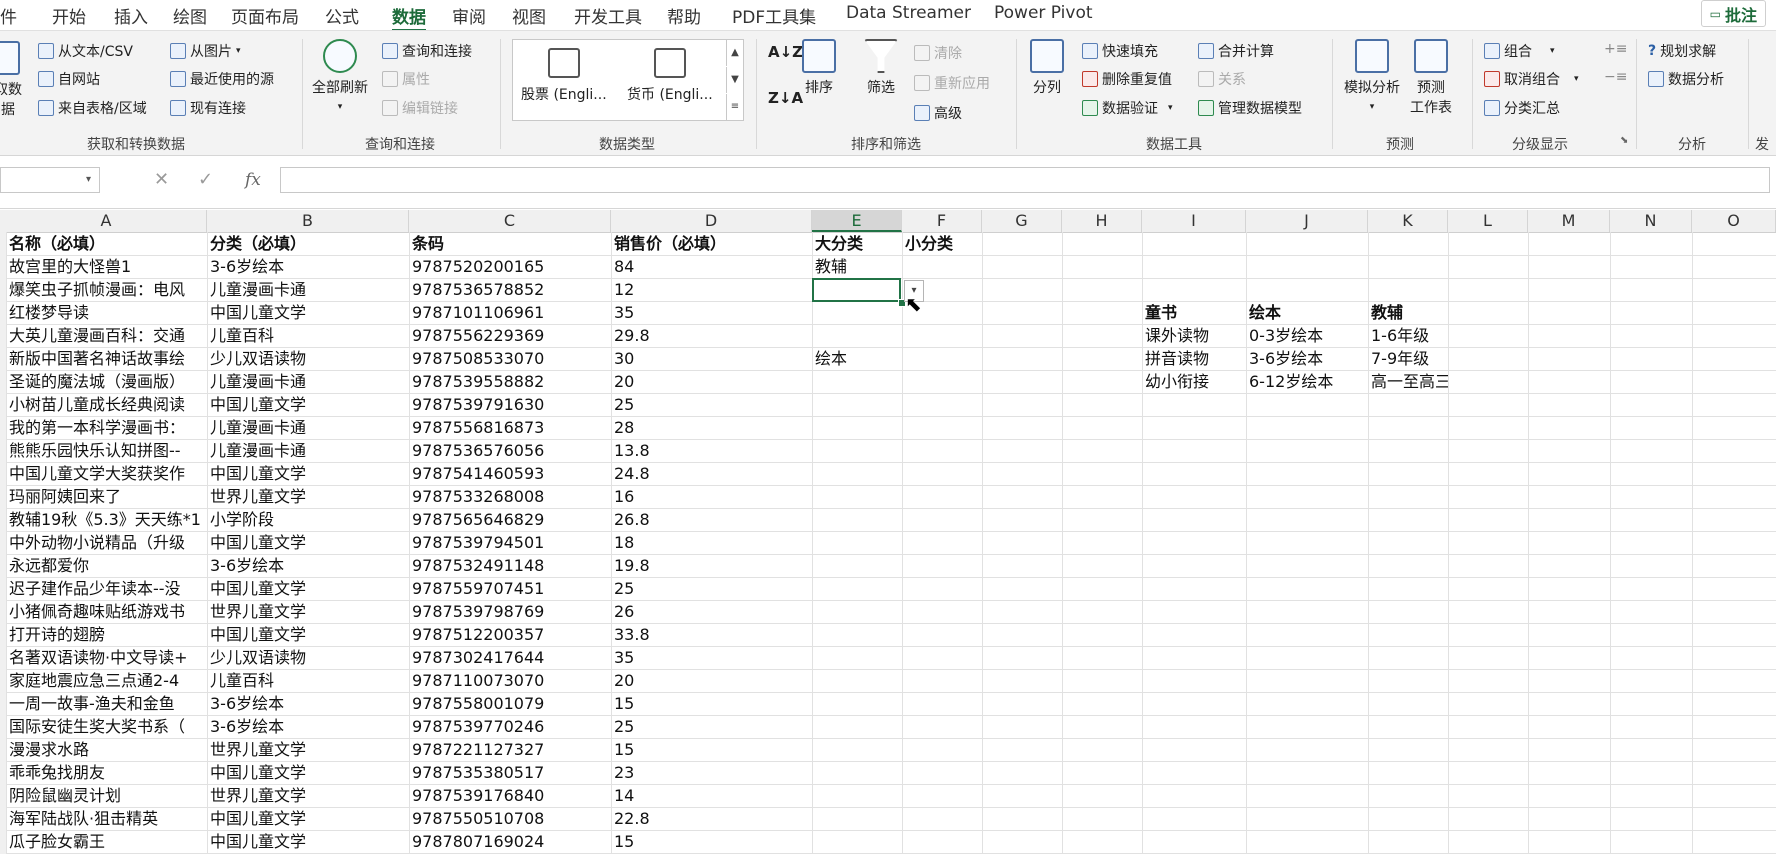  Describe the element at coordinates (1569, 221) in the screenshot. I see `column-header-M: M` at that location.